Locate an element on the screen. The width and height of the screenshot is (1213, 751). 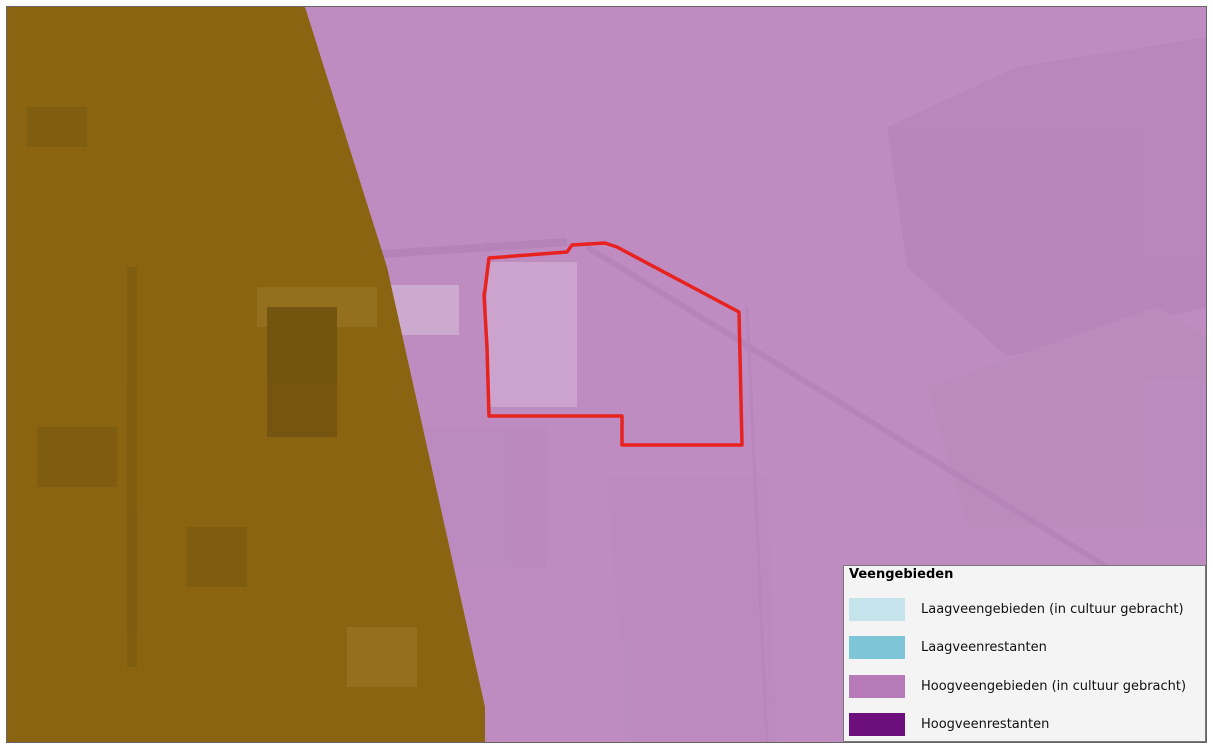
legend-item: Hoogveenrestanten is located at coordinates (1026, 725).